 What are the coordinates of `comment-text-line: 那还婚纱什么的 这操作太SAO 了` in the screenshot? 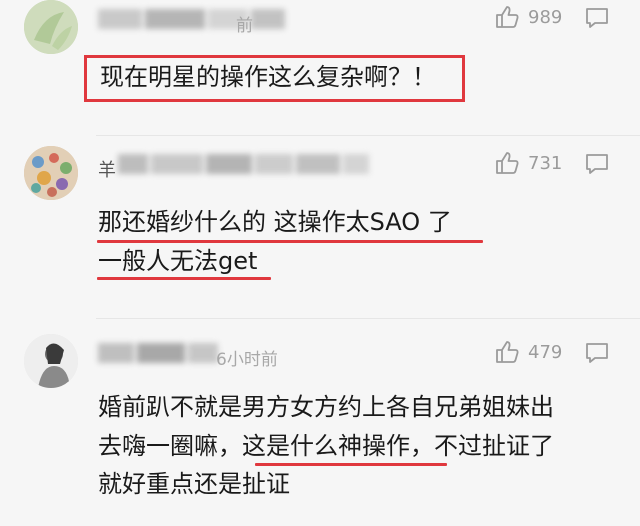 It's located at (275, 222).